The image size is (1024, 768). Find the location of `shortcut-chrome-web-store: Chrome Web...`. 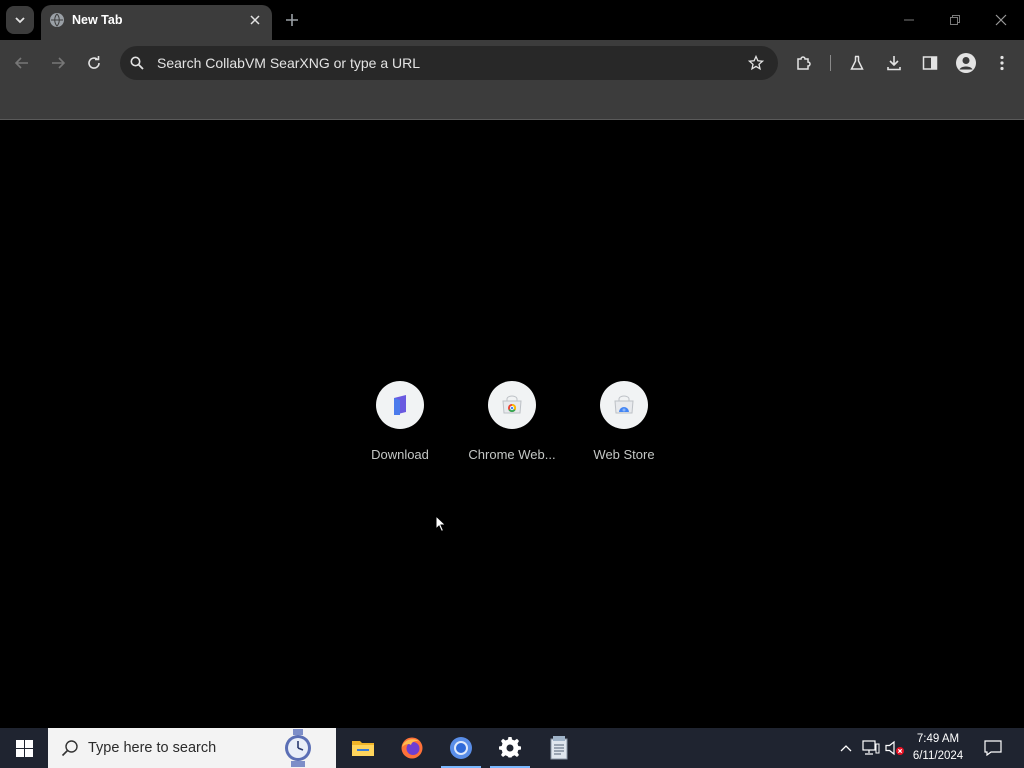

shortcut-chrome-web-store: Chrome Web... is located at coordinates (512, 426).